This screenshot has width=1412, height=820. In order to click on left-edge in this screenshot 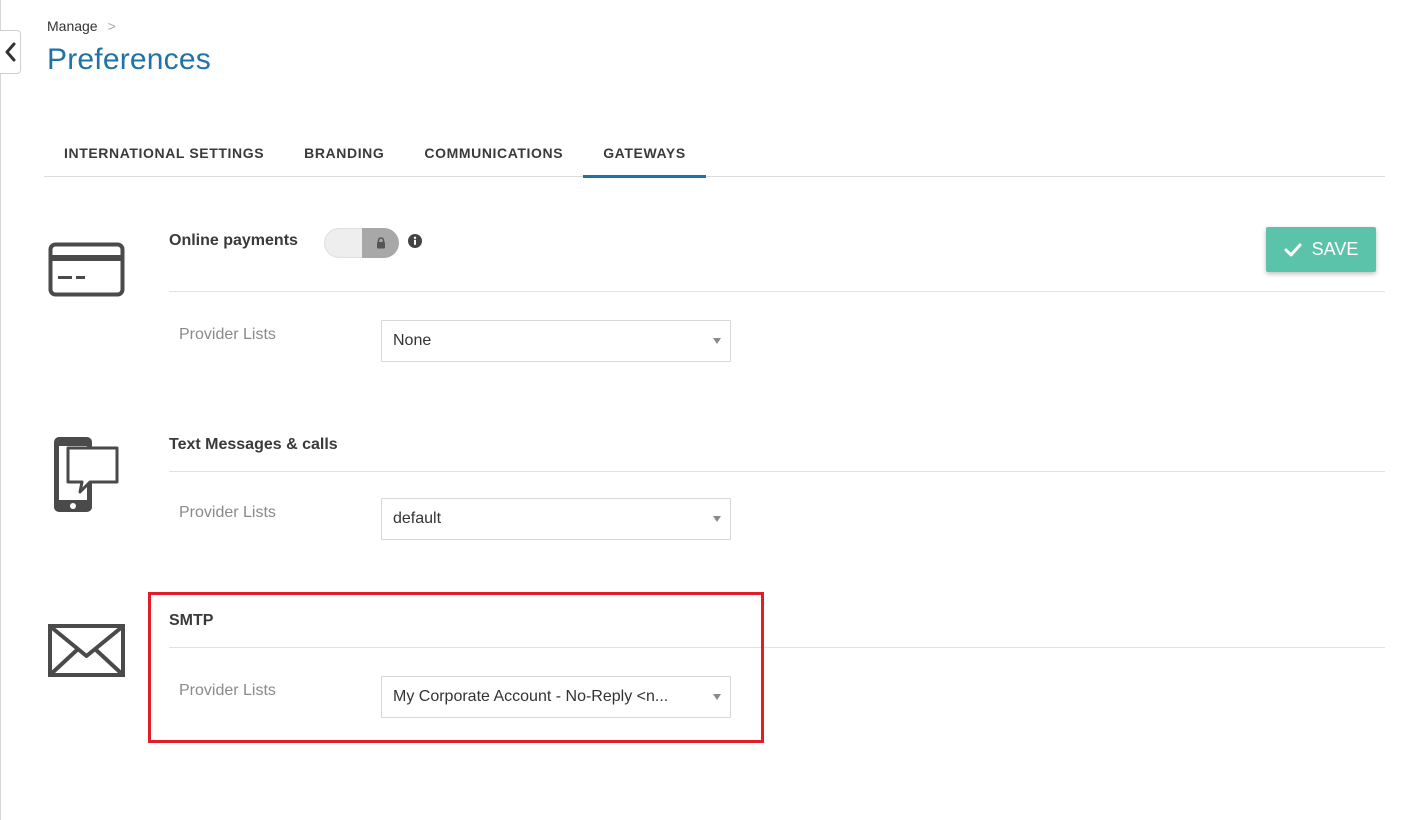, I will do `click(0, 410)`.